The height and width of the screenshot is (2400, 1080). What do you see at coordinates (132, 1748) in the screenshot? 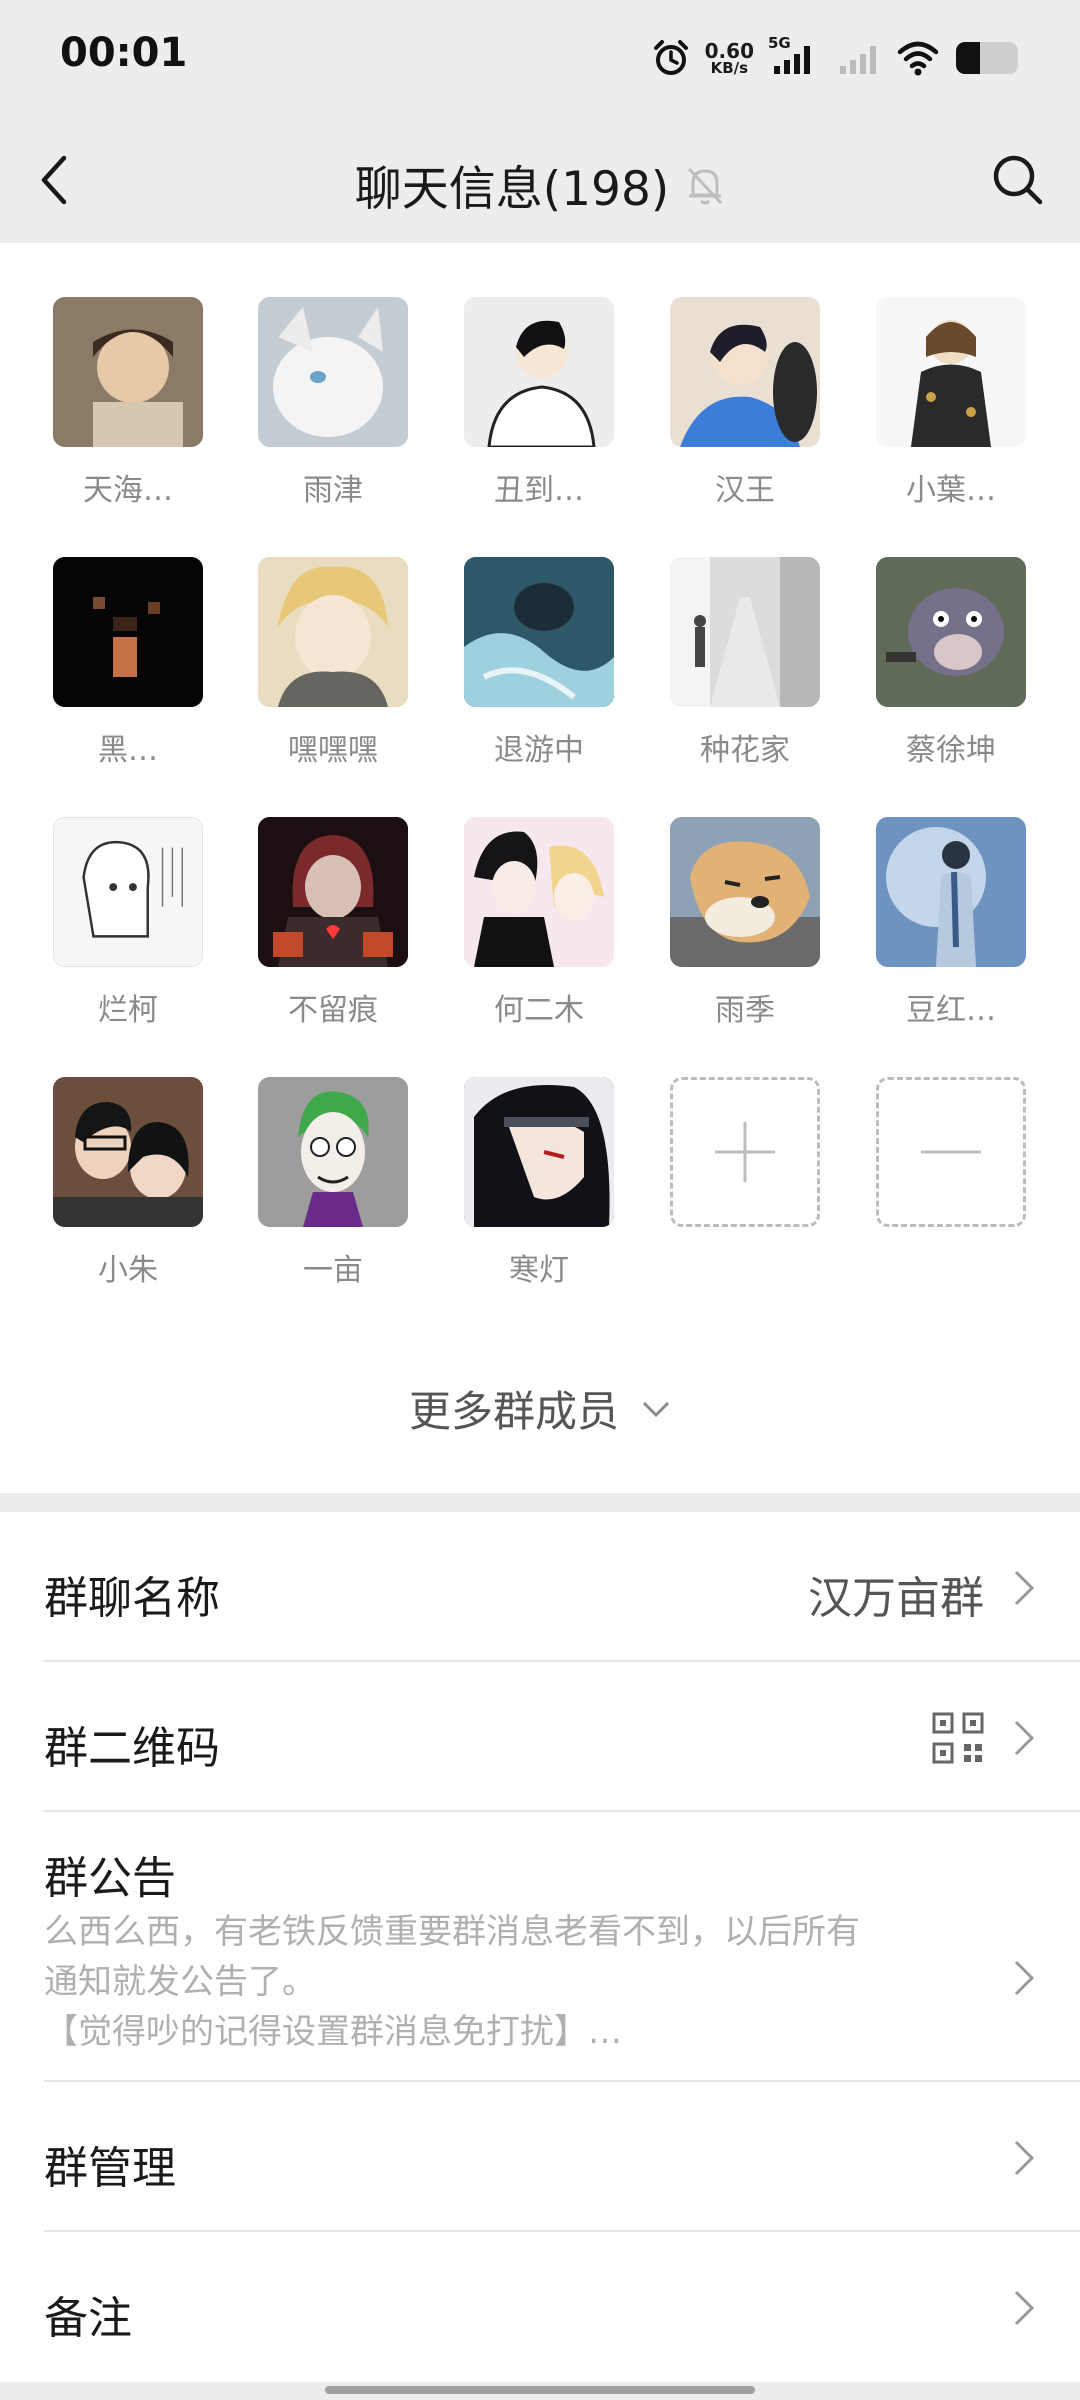
I see `group-qr-label: 群二维码` at bounding box center [132, 1748].